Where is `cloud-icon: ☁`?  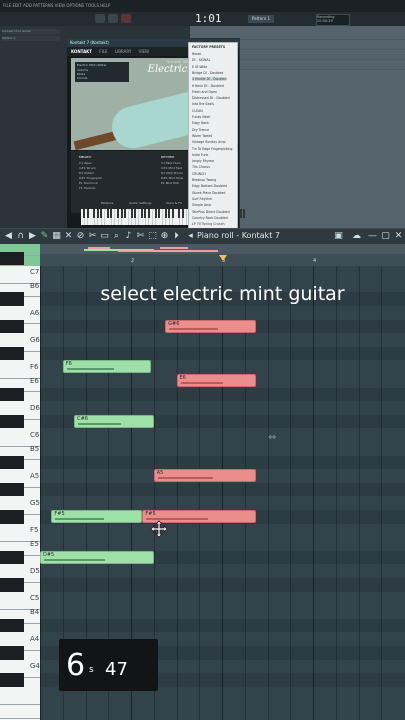
cloud-icon: ☁ is located at coordinates (356, 236).